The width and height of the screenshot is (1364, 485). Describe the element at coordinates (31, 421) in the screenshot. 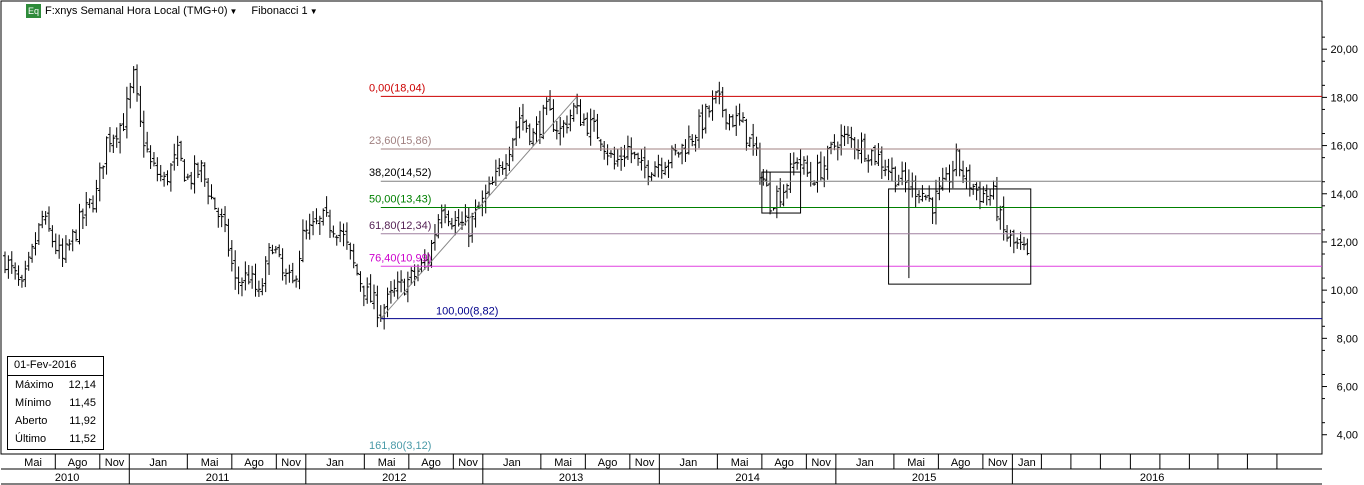

I see `info-label: Aberto` at that location.